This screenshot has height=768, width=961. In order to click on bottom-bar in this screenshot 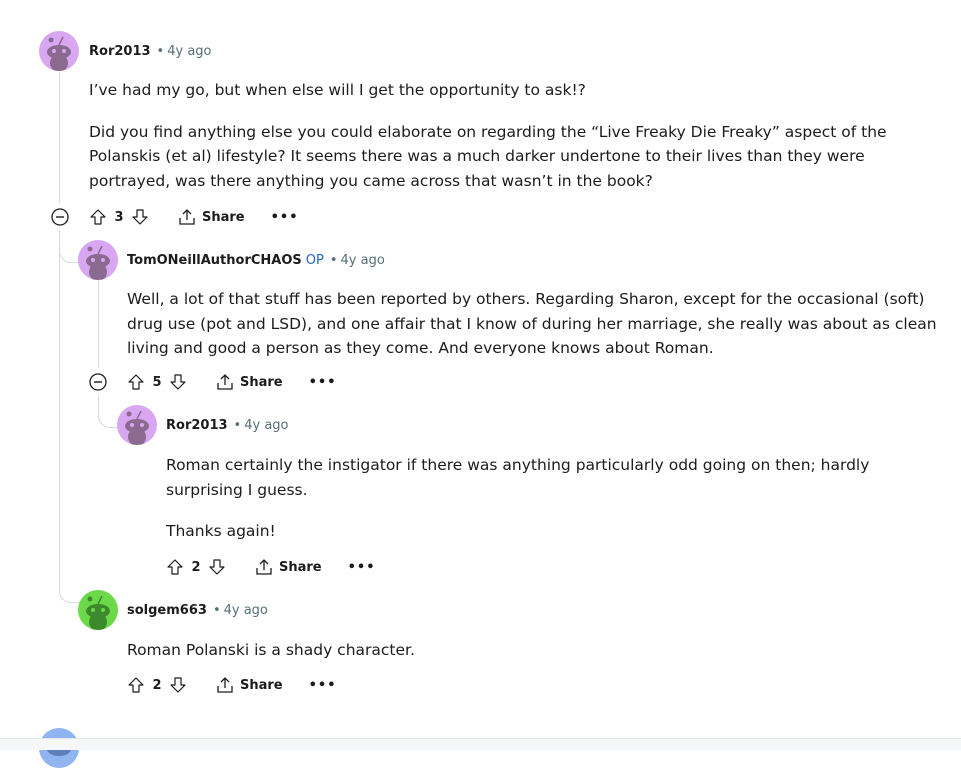, I will do `click(480, 744)`.